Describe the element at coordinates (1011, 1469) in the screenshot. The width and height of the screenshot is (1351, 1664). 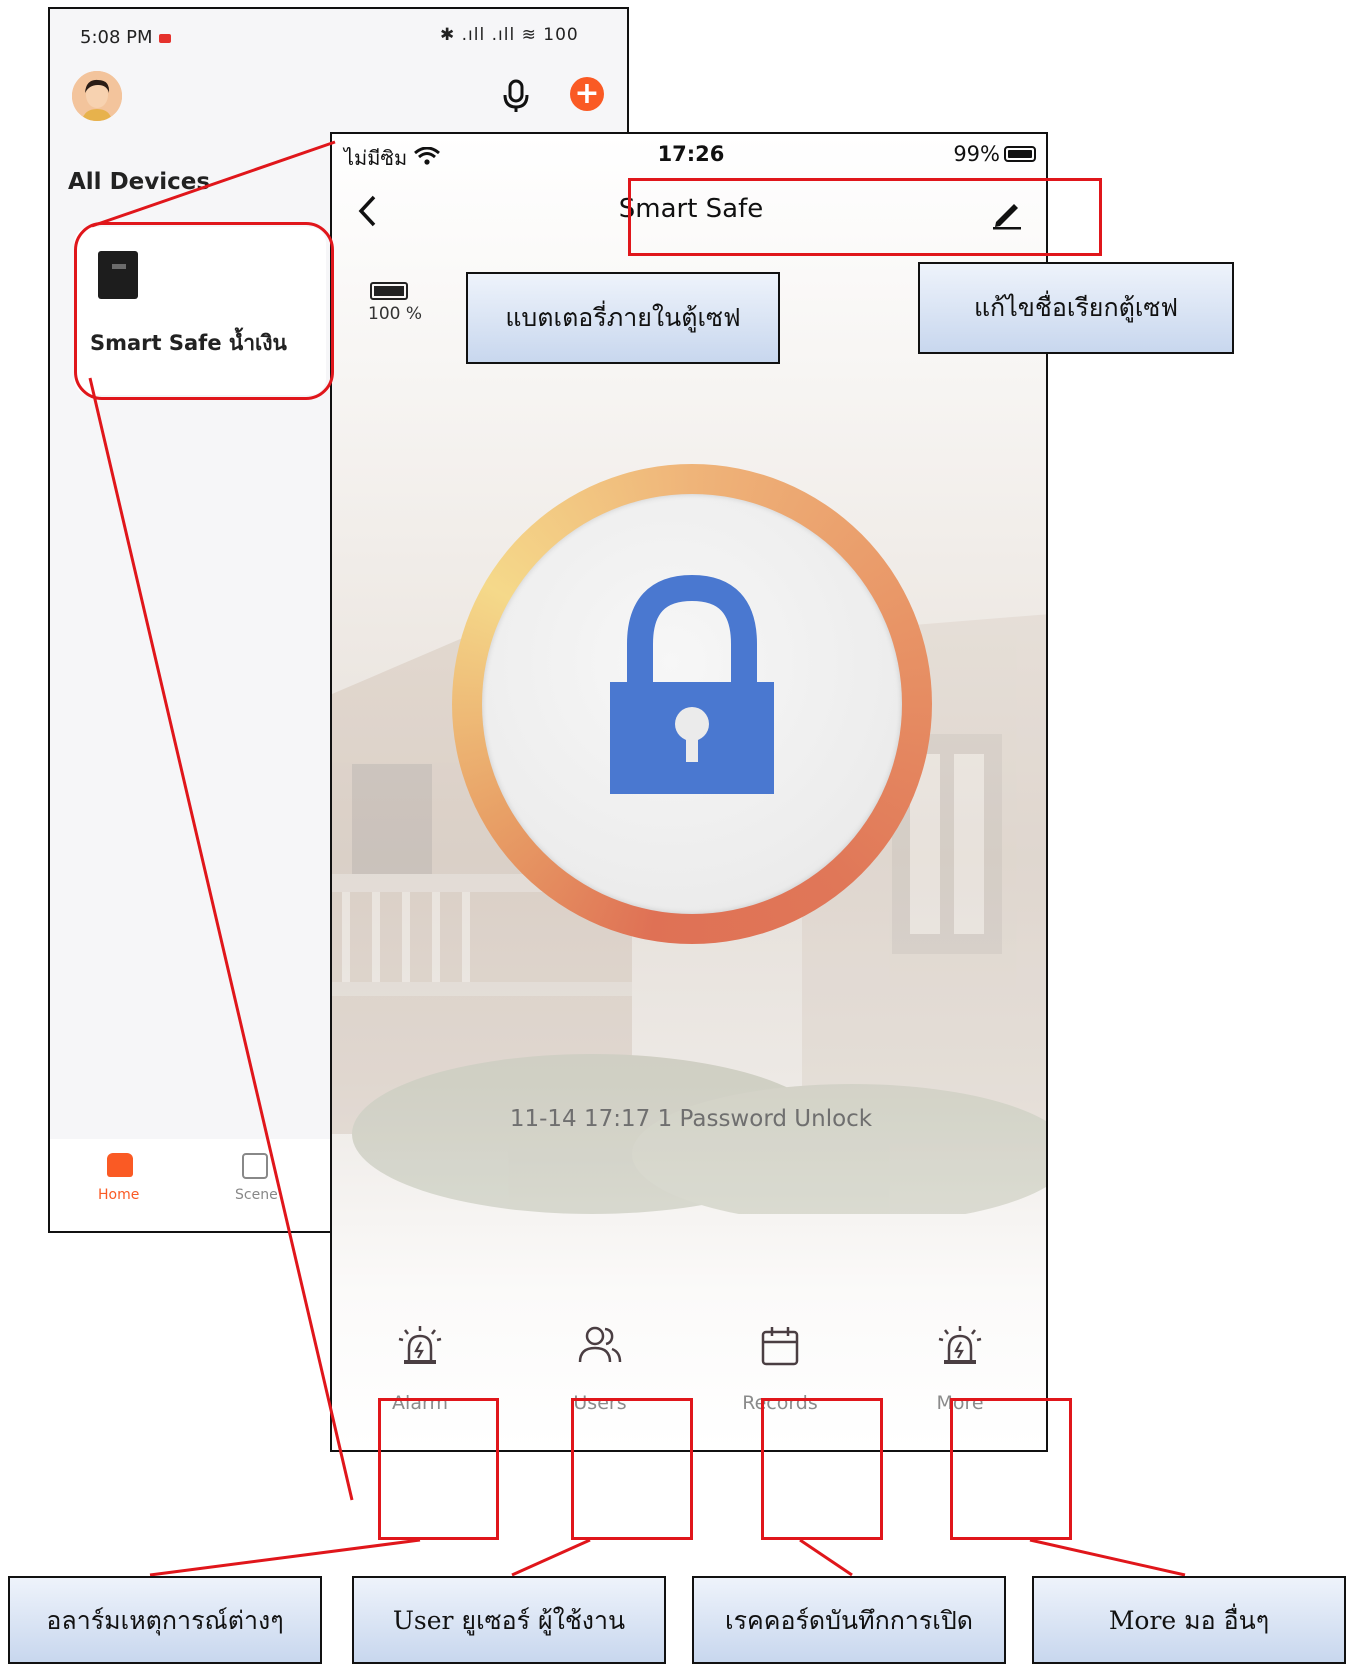
I see `highlight-more-tab` at that location.